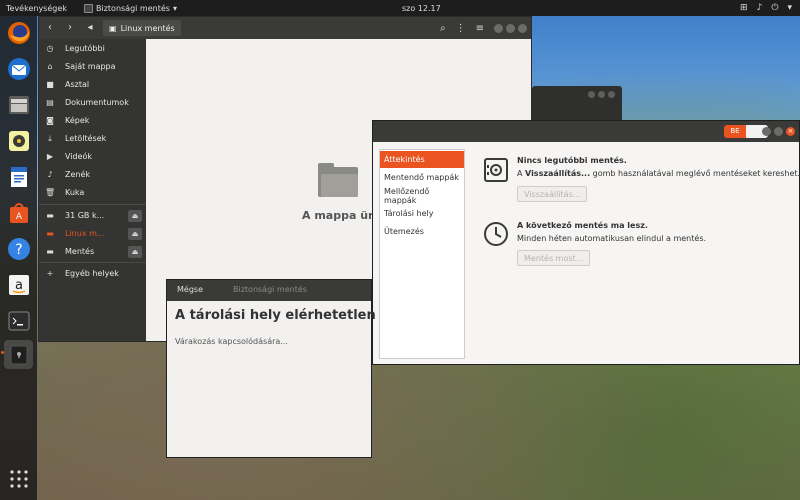 The width and height of the screenshot is (800, 500). I want to click on app-menu: Biztonsági mentés ▾, so click(130, 8).